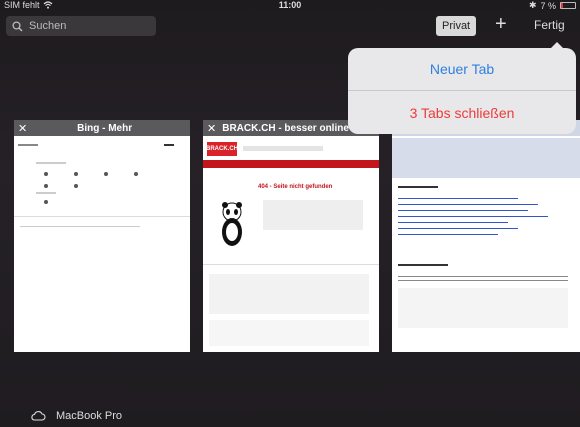  I want to click on search-icon, so click(17, 25).